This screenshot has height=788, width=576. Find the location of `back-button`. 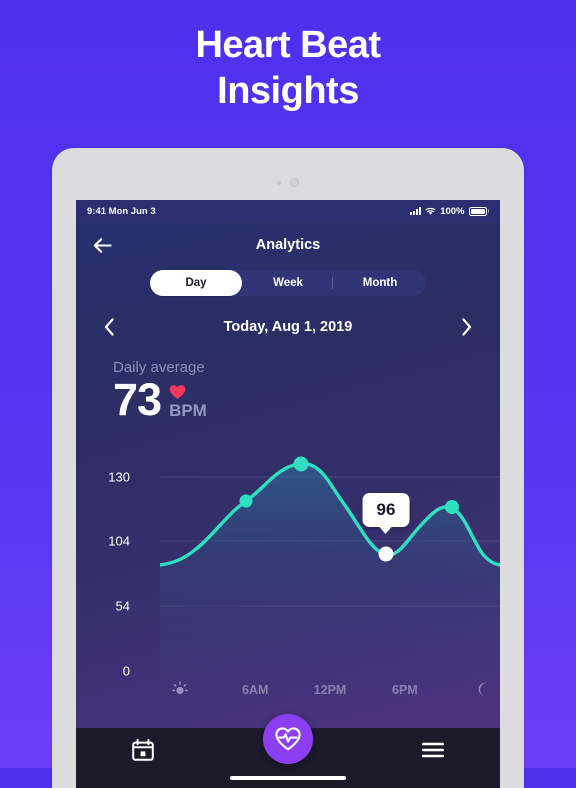

back-button is located at coordinates (102, 245).